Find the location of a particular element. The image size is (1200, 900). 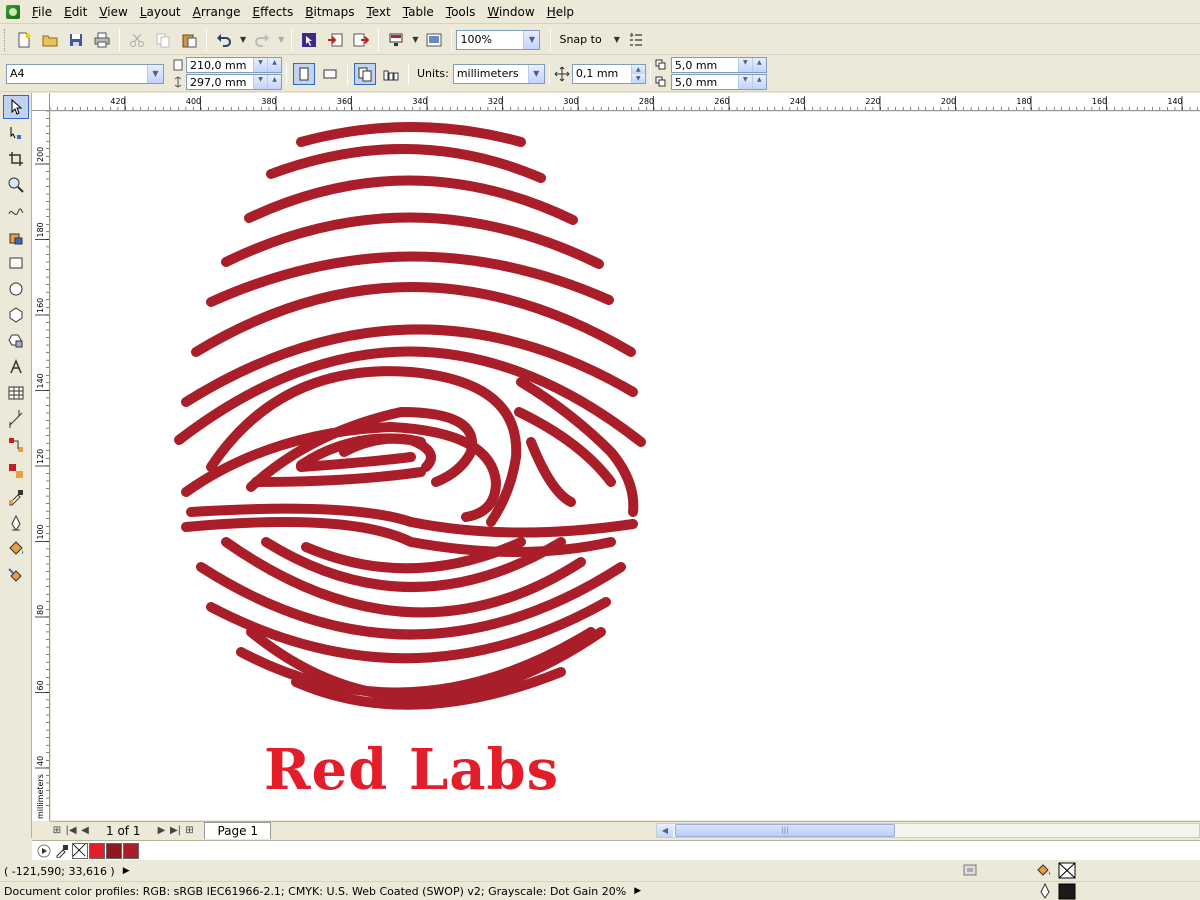

menu-file: File is located at coordinates (42, 12).